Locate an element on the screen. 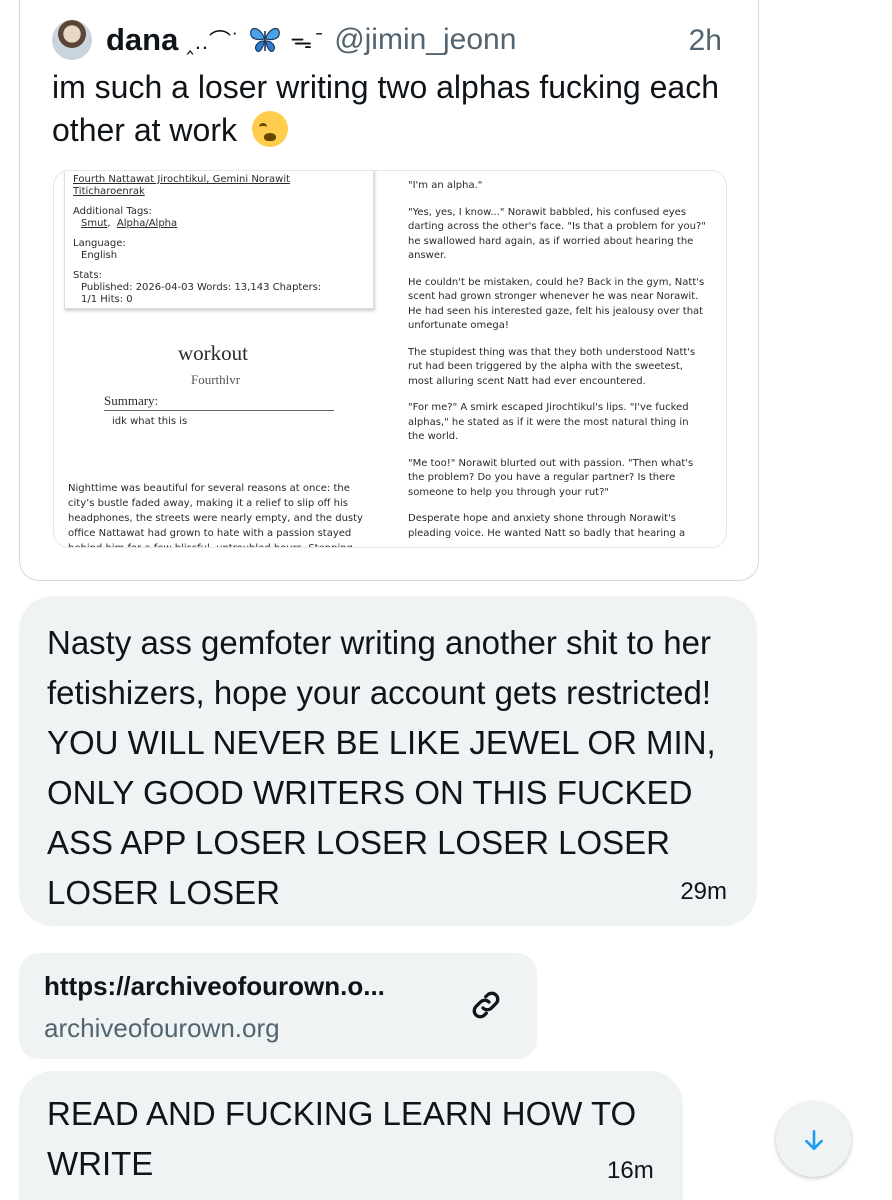  message-text: READ AND FUCKING LEARN HOW TO WRITE is located at coordinates (342, 1138).